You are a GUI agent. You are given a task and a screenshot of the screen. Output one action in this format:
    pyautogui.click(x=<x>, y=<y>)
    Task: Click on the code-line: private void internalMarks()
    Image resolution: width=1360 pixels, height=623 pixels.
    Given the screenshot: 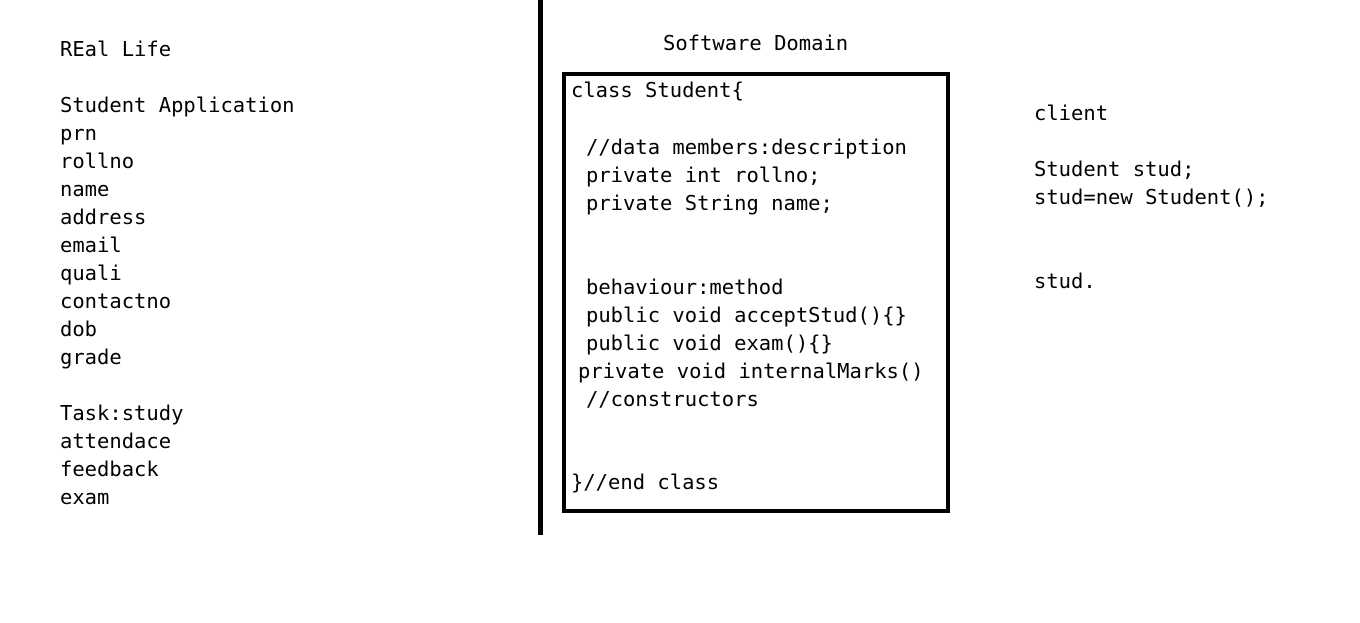 What is the action you would take?
    pyautogui.click(x=751, y=371)
    